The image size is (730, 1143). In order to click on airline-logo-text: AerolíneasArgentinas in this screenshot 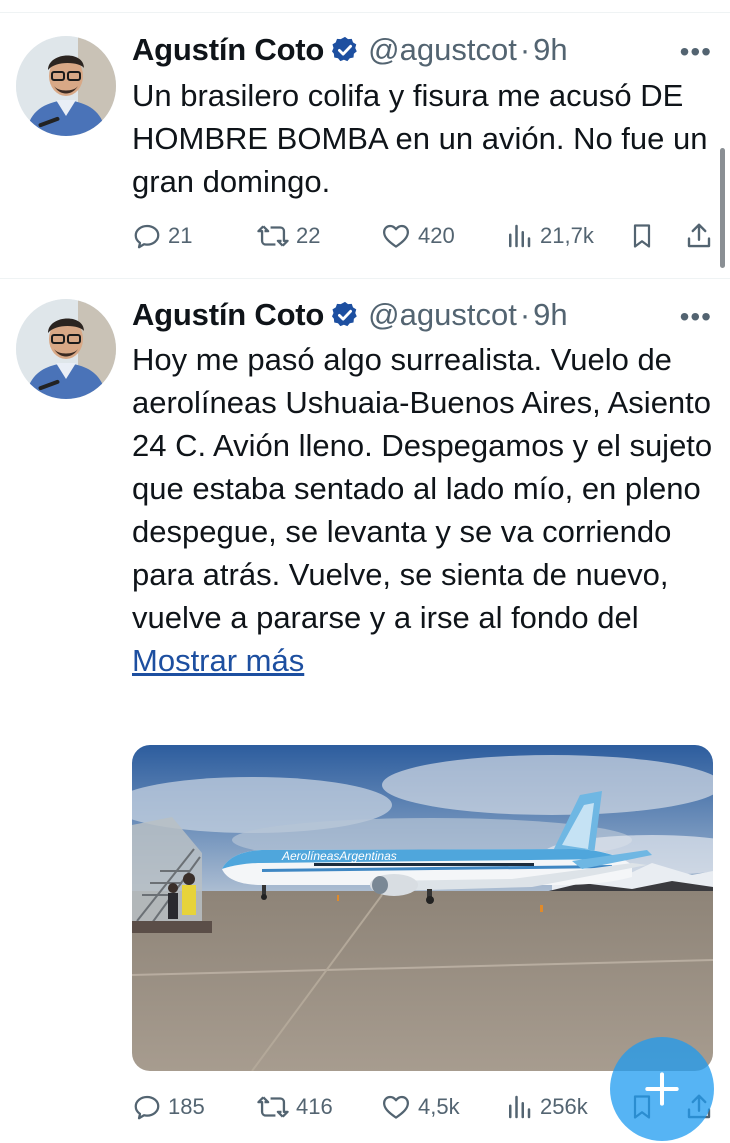, I will do `click(339, 856)`.